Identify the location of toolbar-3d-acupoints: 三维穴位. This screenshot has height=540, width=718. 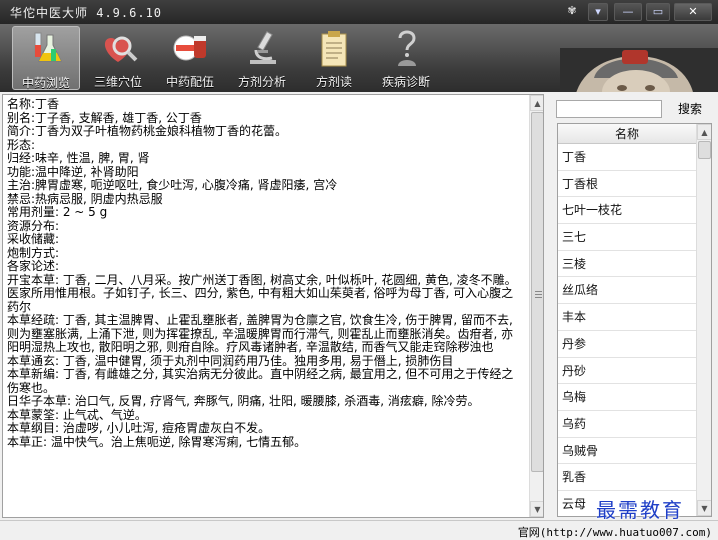
(118, 58).